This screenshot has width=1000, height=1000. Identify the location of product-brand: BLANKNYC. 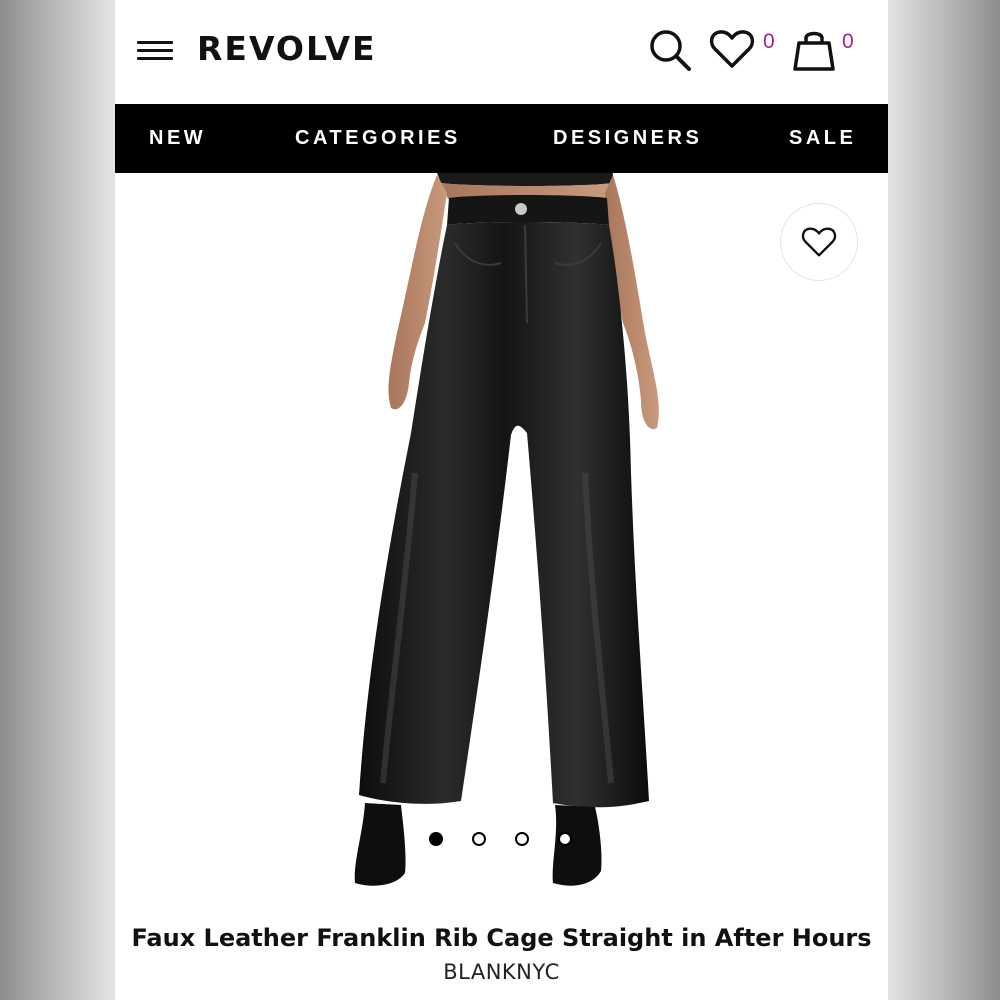
(501, 972).